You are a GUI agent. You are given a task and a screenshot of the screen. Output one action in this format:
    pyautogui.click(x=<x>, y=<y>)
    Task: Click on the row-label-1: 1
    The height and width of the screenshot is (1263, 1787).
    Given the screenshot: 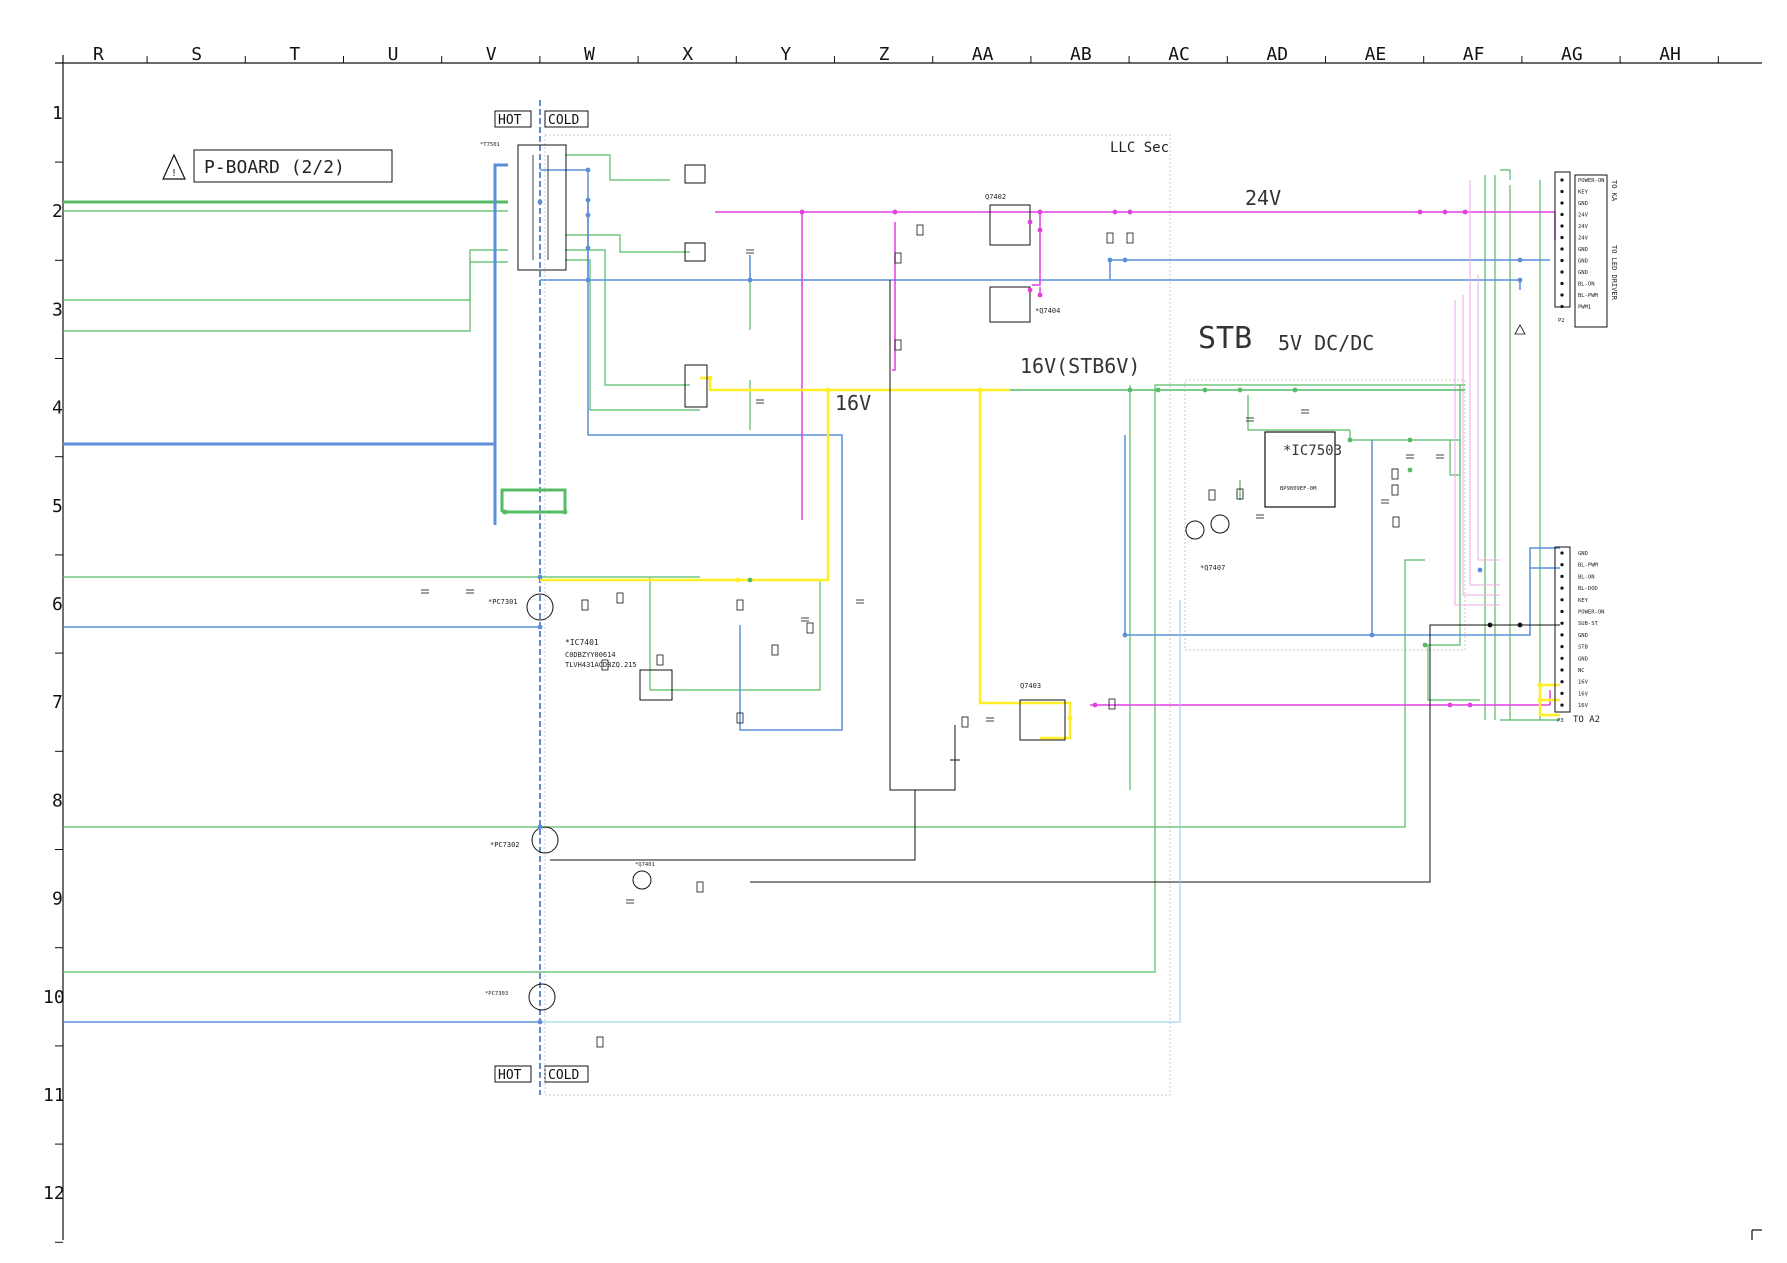 What is the action you would take?
    pyautogui.click(x=57, y=113)
    